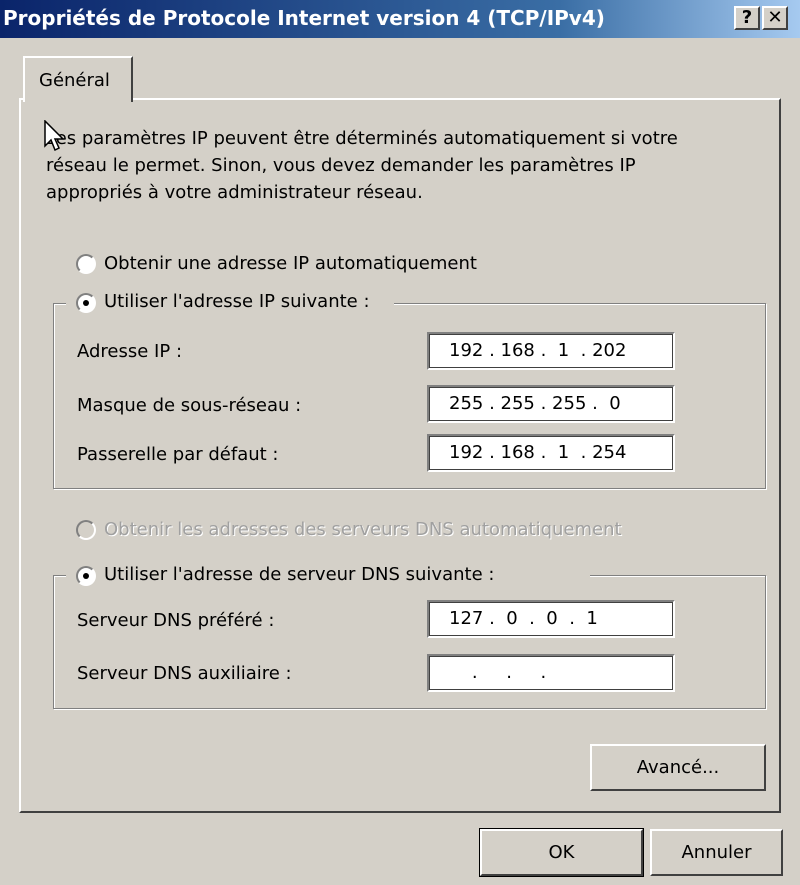 The image size is (800, 885). Describe the element at coordinates (176, 620) in the screenshot. I see `dns-preferred-label: Serveur DNS préféré :` at that location.